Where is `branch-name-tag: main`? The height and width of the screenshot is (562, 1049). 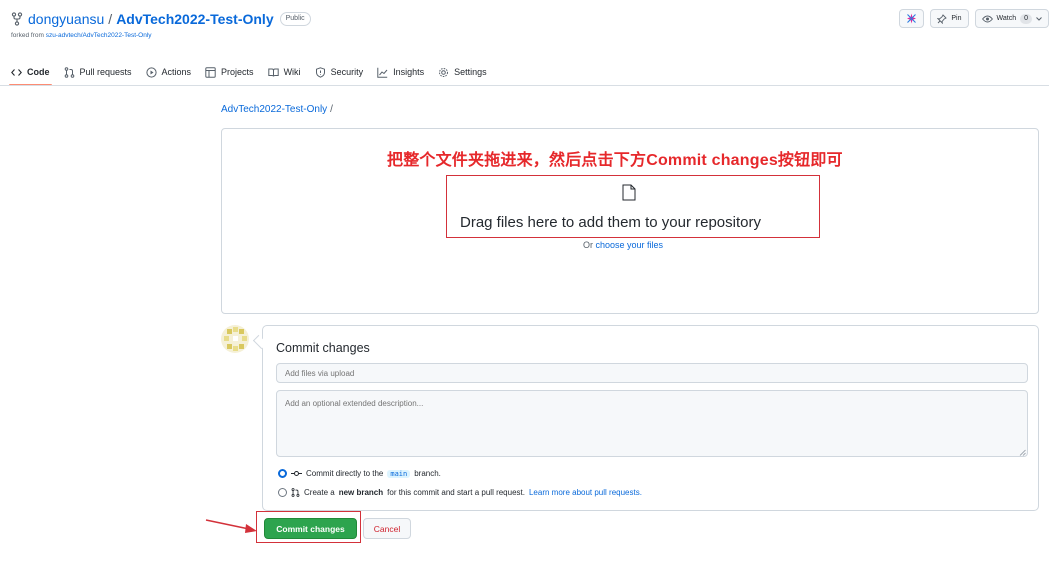
branch-name-tag: main is located at coordinates (399, 473).